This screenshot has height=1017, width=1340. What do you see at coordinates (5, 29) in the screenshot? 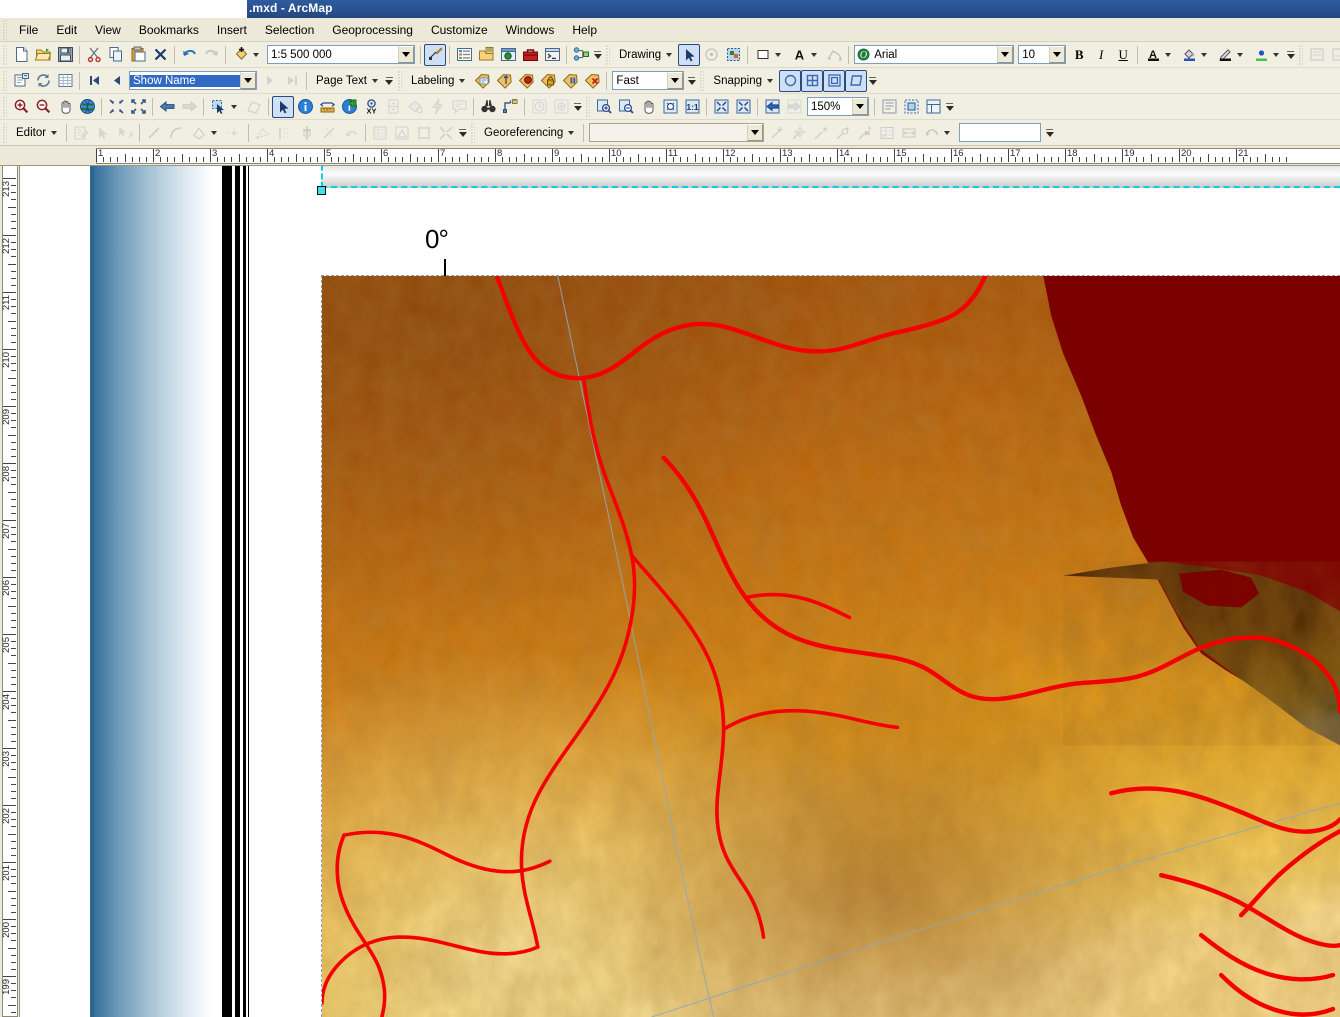
I see `menu-grip` at bounding box center [5, 29].